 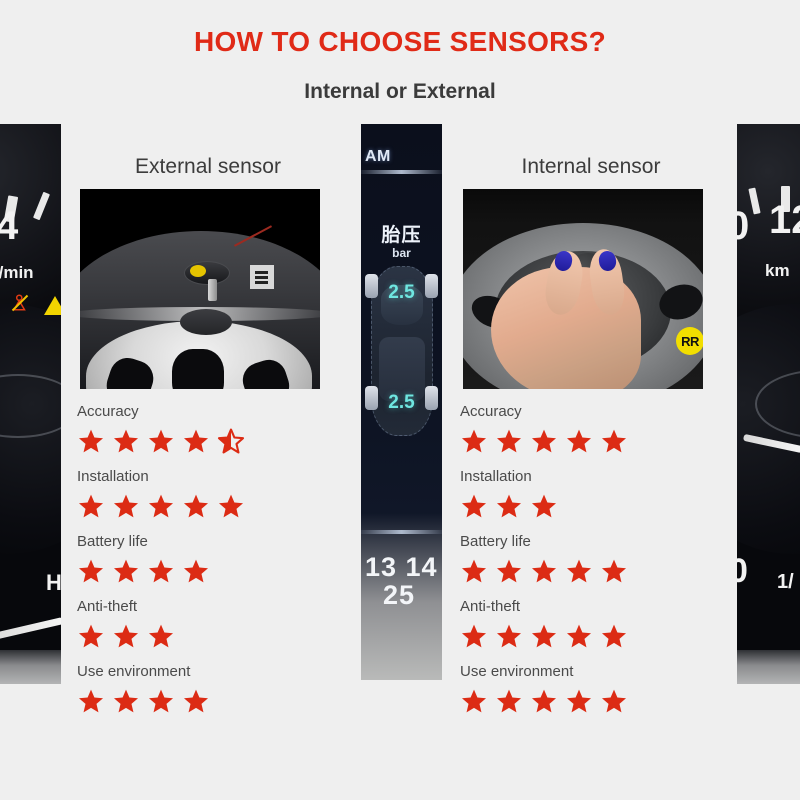 I want to click on gauge-arc, so click(x=30, y=406).